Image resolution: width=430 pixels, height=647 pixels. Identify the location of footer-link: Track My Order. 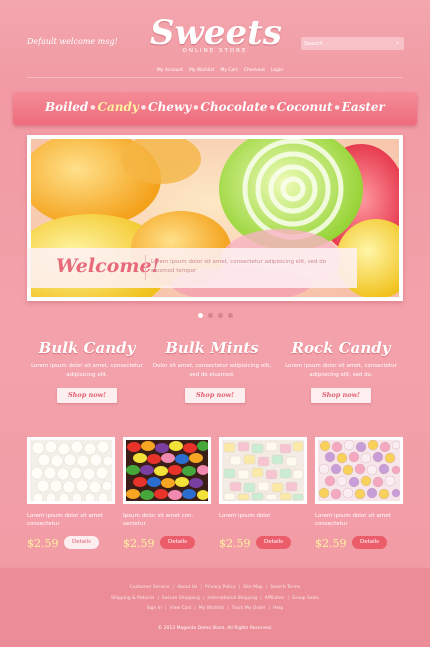
(249, 608).